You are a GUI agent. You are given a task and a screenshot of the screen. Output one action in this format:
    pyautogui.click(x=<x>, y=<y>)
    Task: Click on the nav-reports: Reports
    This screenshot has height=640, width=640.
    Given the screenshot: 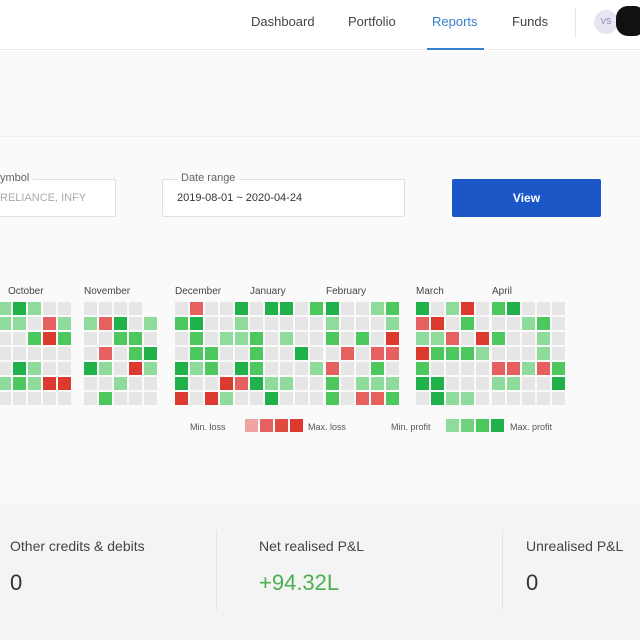 What is the action you would take?
    pyautogui.click(x=455, y=21)
    